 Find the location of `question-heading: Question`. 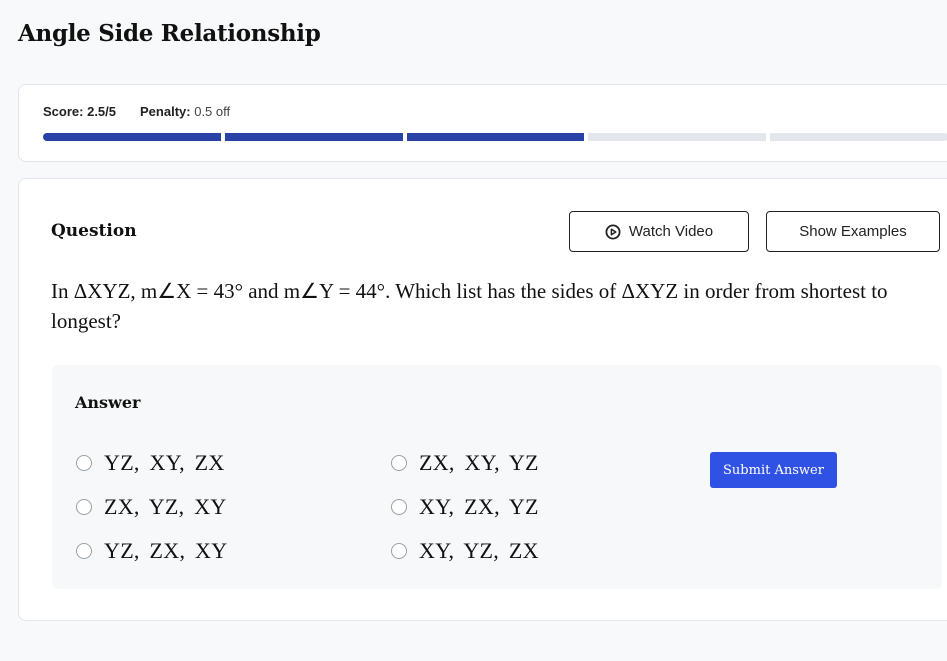

question-heading: Question is located at coordinates (94, 231).